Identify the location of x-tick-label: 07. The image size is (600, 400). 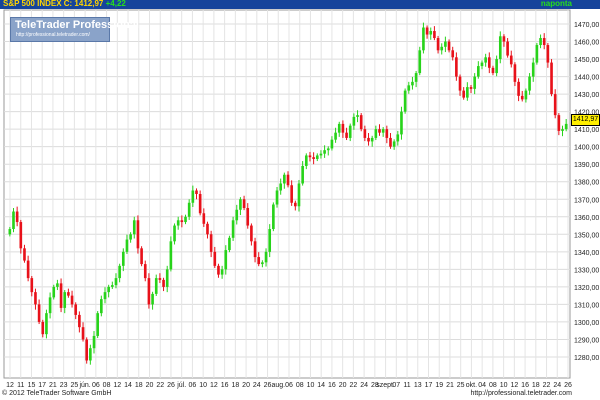
(396, 385).